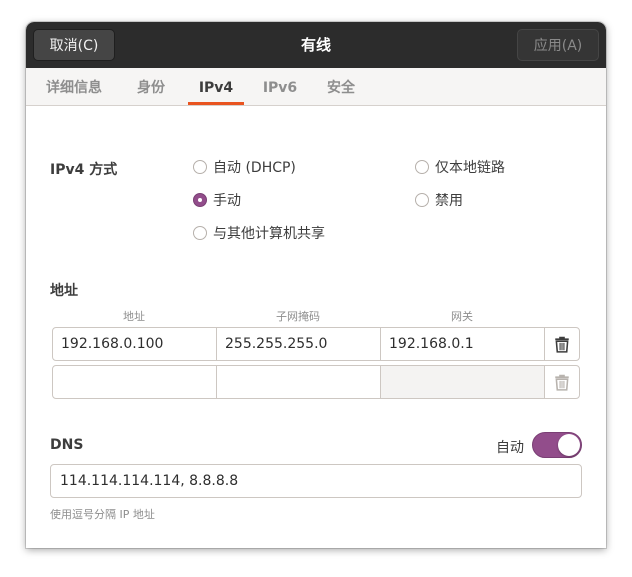  What do you see at coordinates (227, 201) in the screenshot?
I see `radio-label: 手动` at bounding box center [227, 201].